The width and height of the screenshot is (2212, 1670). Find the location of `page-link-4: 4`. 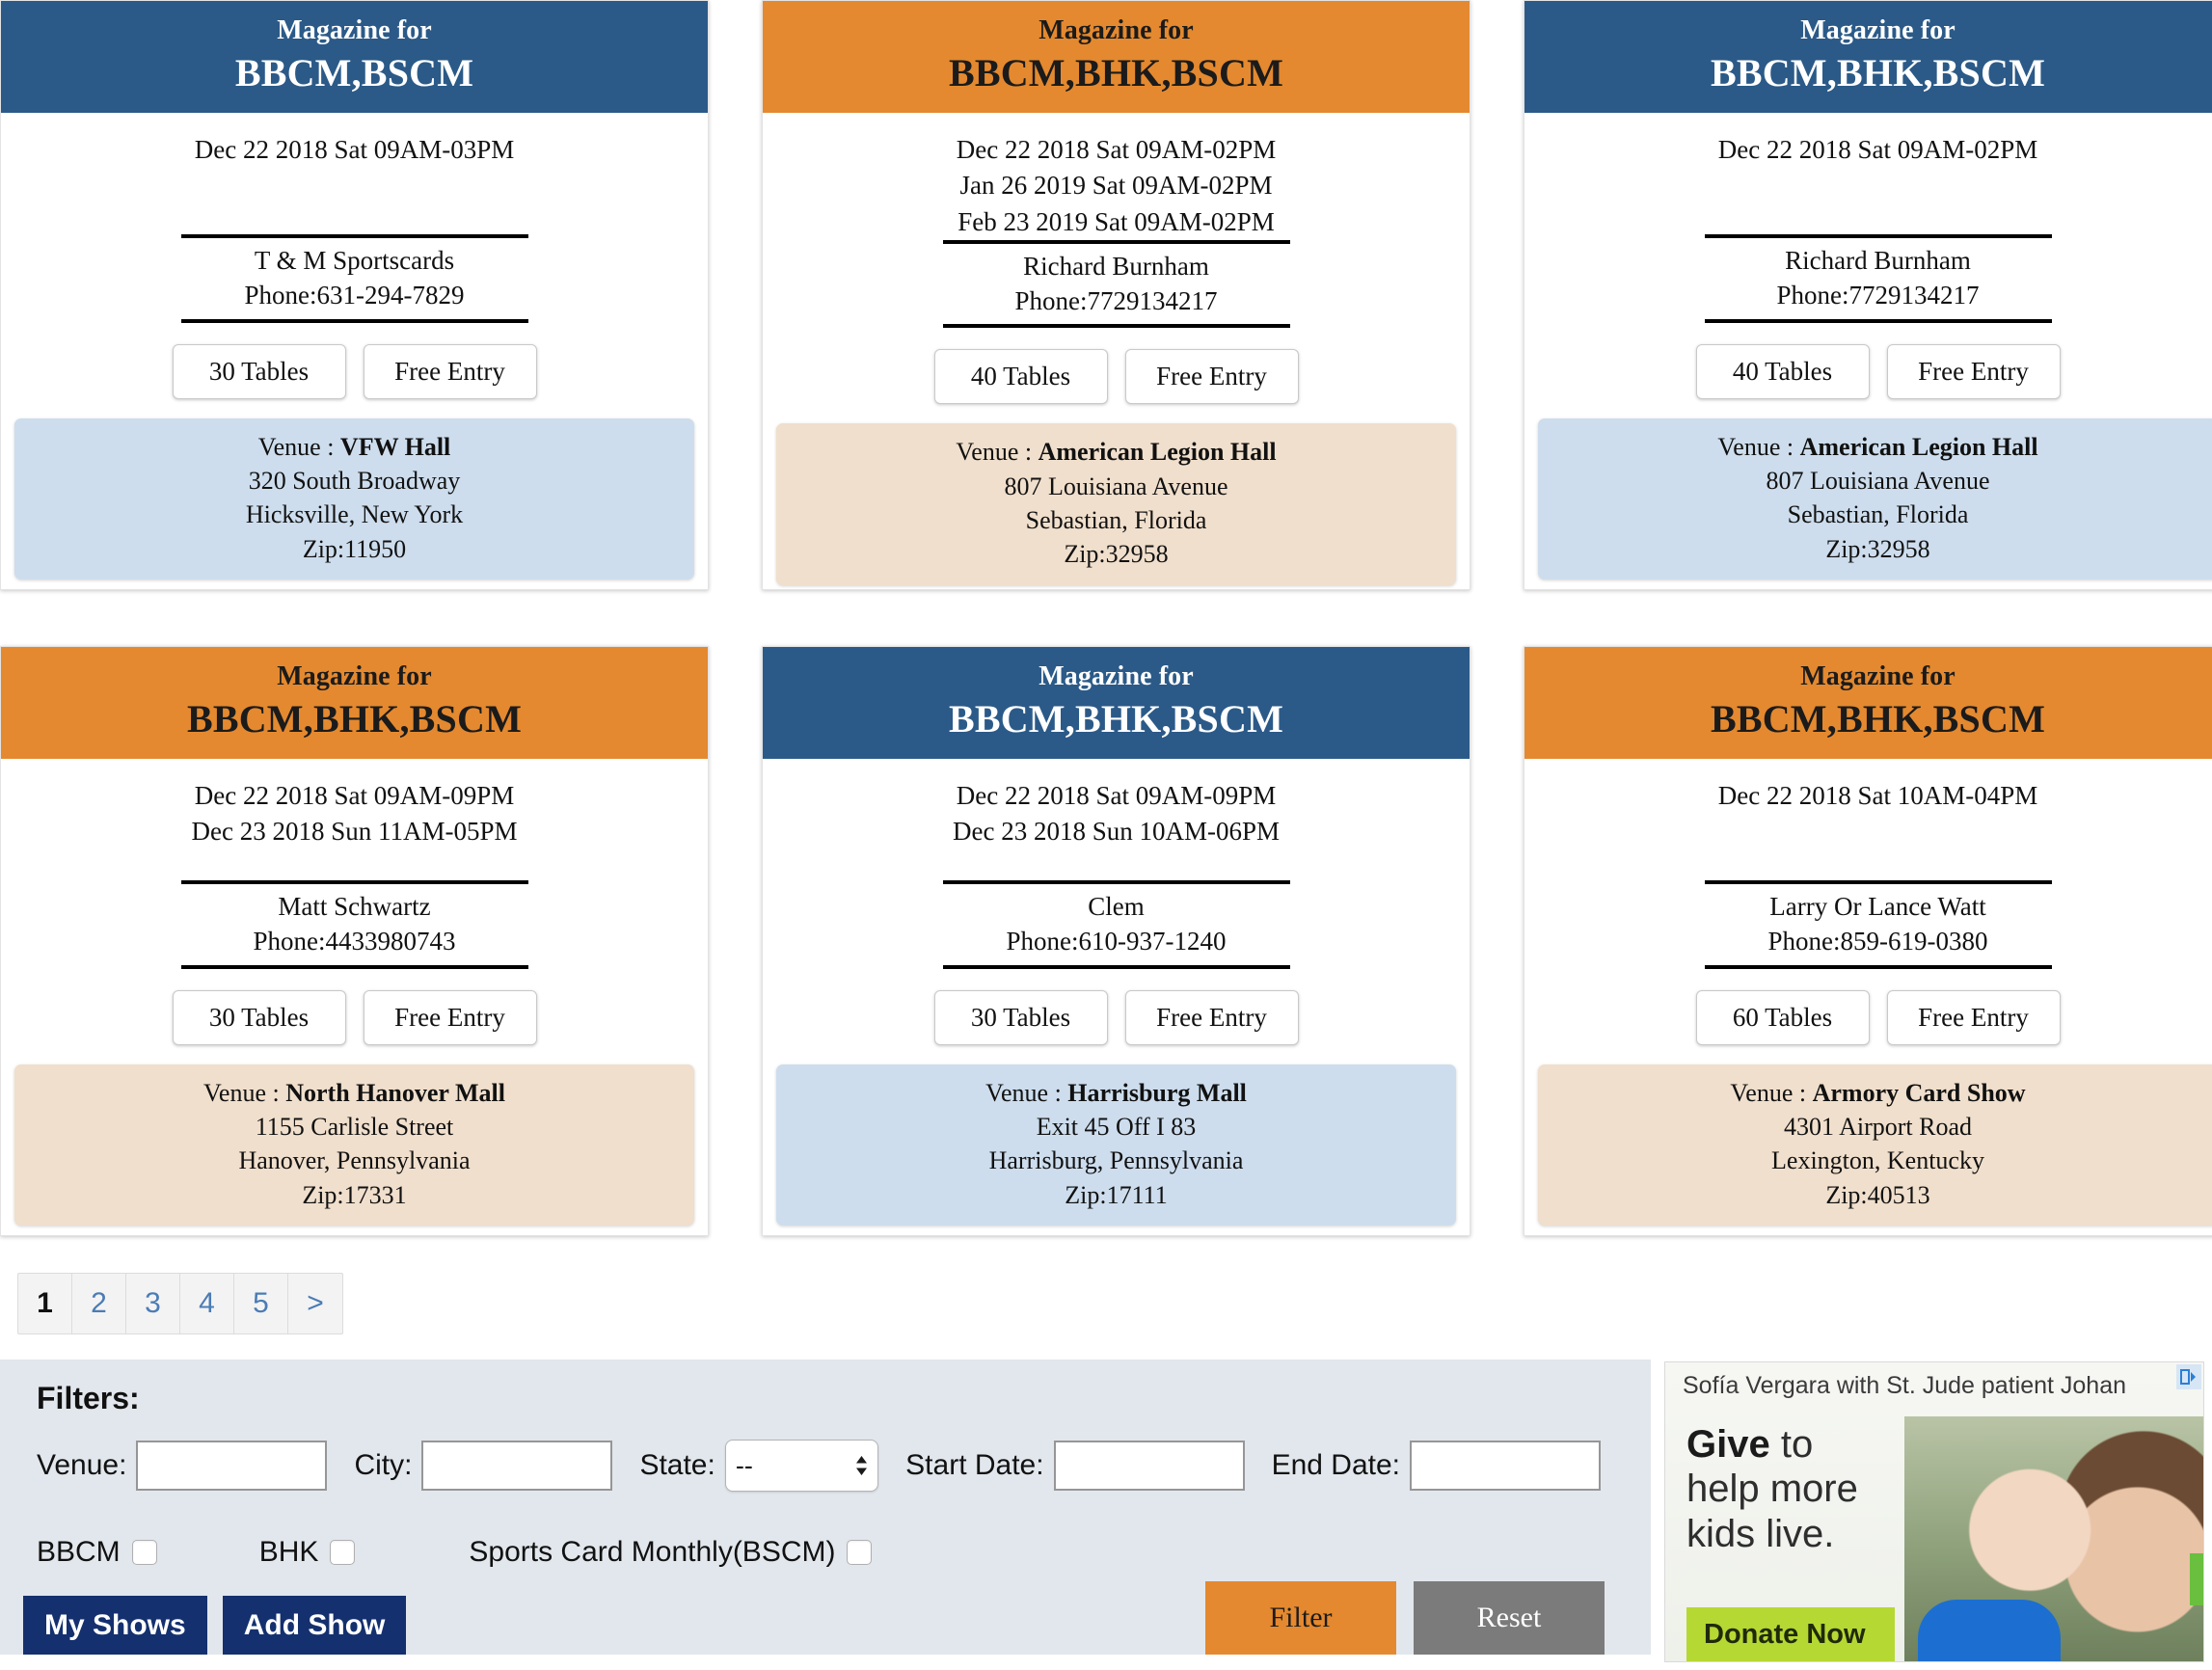

page-link-4: 4 is located at coordinates (207, 1303).